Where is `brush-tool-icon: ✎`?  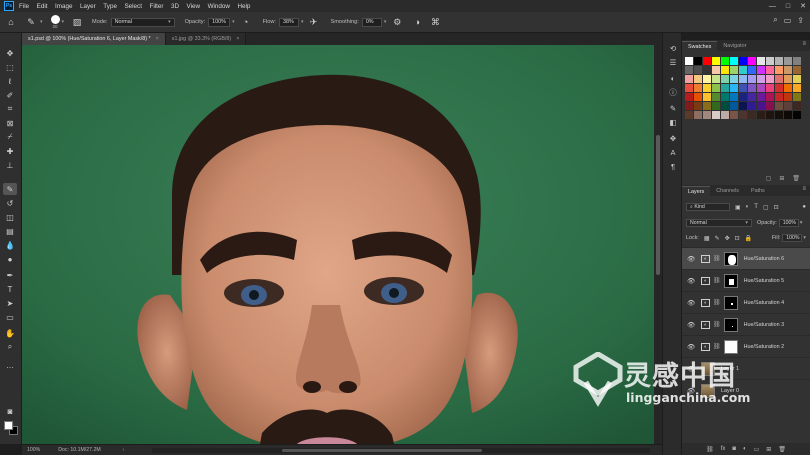
brush-tool-icon: ✎ is located at coordinates (10, 189).